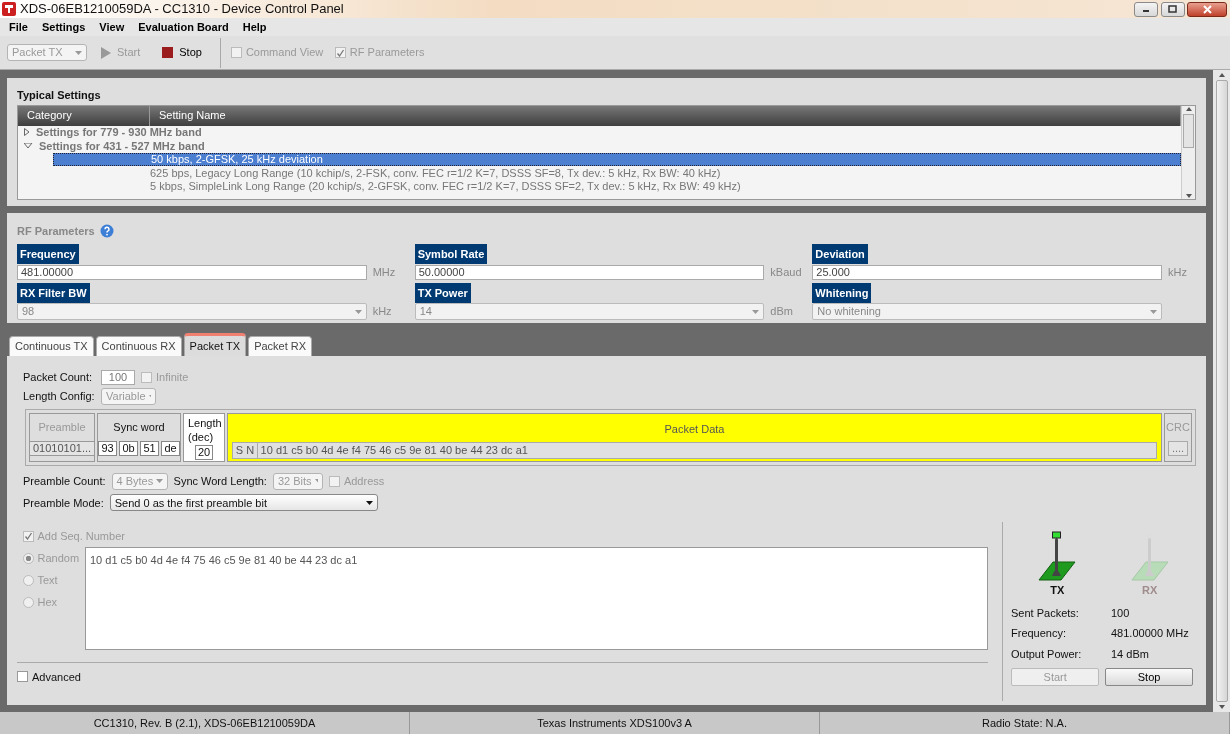 The height and width of the screenshot is (734, 1230). I want to click on unit-label: kBaud, so click(784, 272).